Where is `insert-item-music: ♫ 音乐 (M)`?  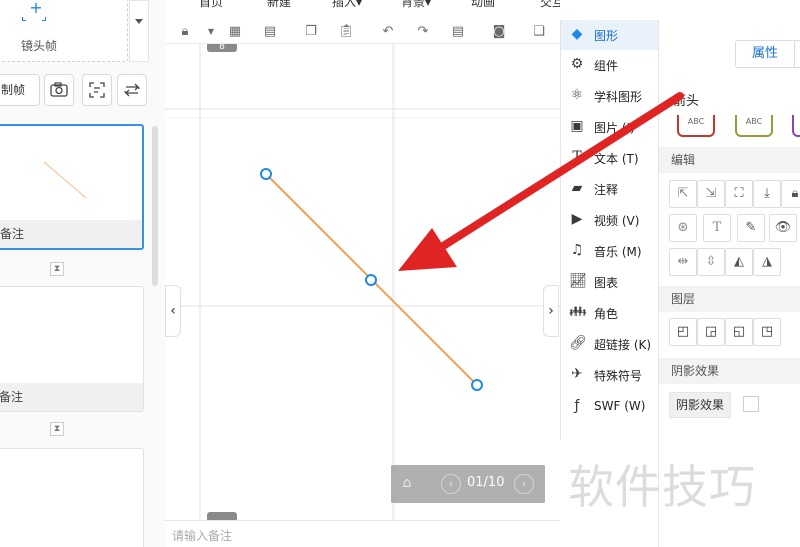 insert-item-music: ♫ 音乐 (M) is located at coordinates (610, 251).